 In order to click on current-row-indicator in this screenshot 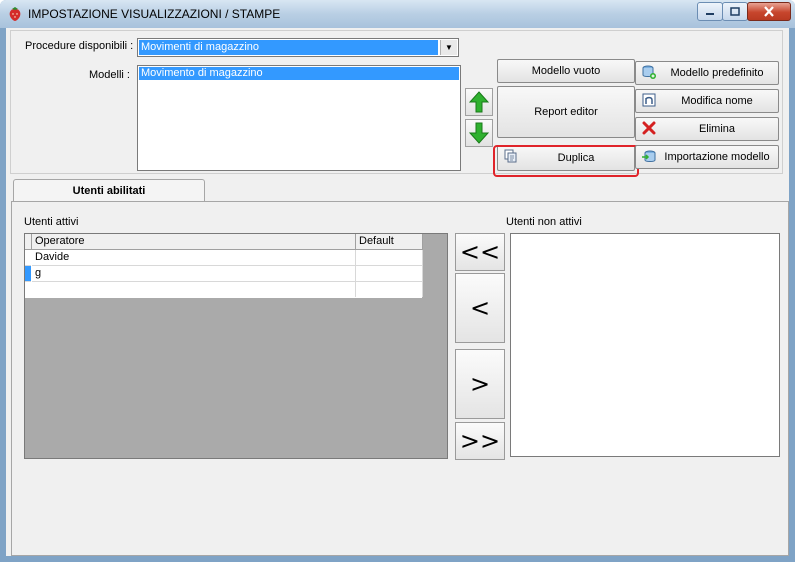, I will do `click(28, 274)`.